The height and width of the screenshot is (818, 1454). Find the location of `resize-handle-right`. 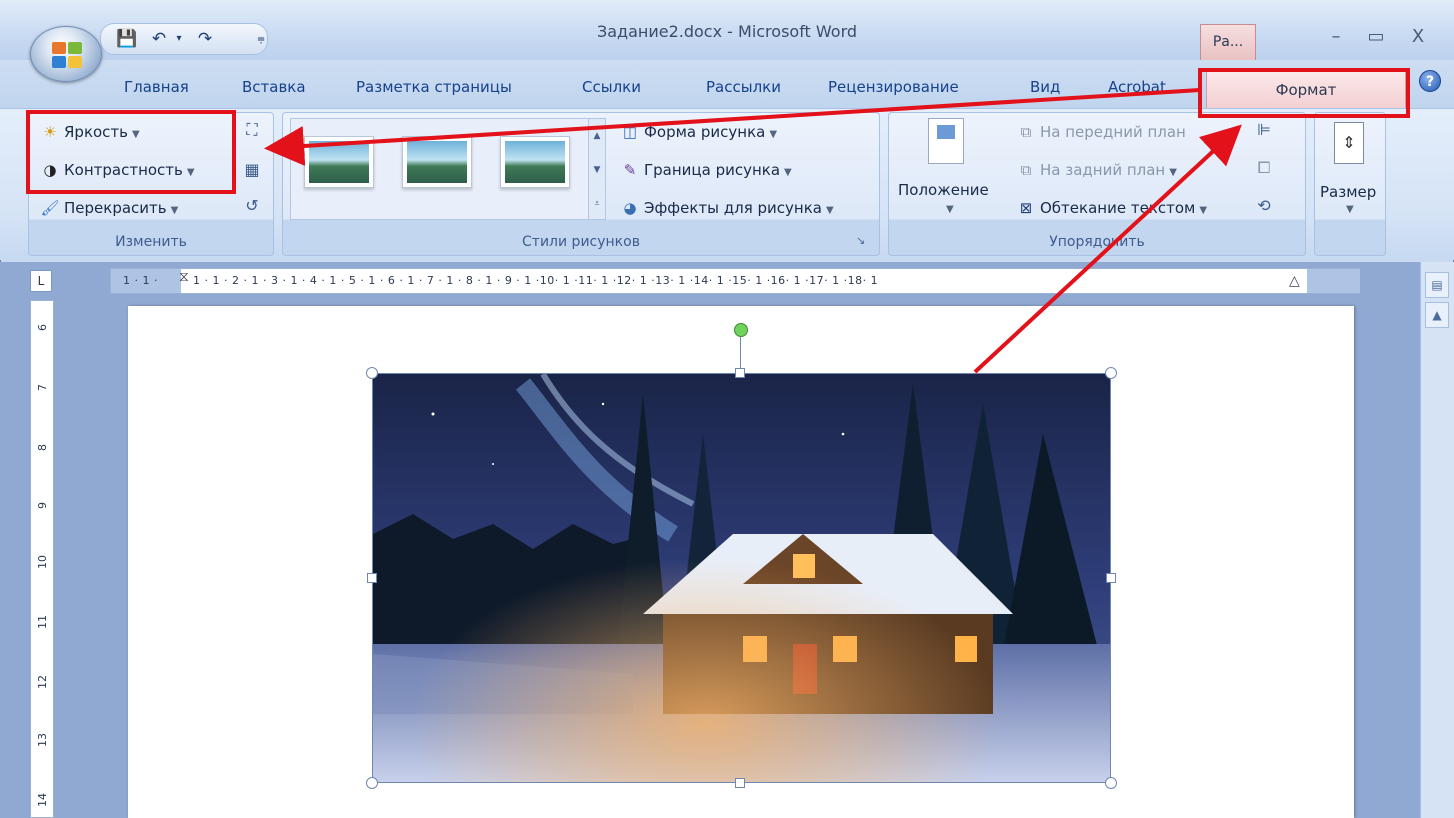

resize-handle-right is located at coordinates (1111, 578).